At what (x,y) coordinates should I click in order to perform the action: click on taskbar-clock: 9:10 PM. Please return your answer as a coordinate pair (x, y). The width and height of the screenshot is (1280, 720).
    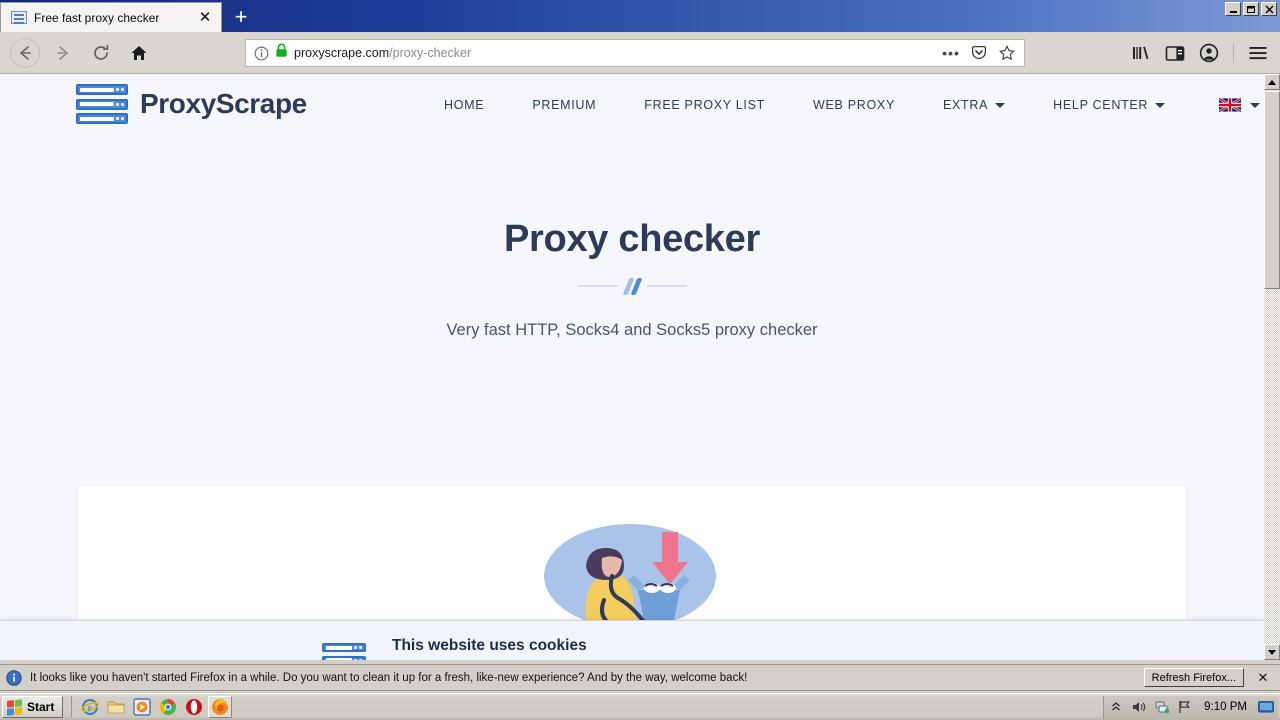
    Looking at the image, I should click on (1225, 707).